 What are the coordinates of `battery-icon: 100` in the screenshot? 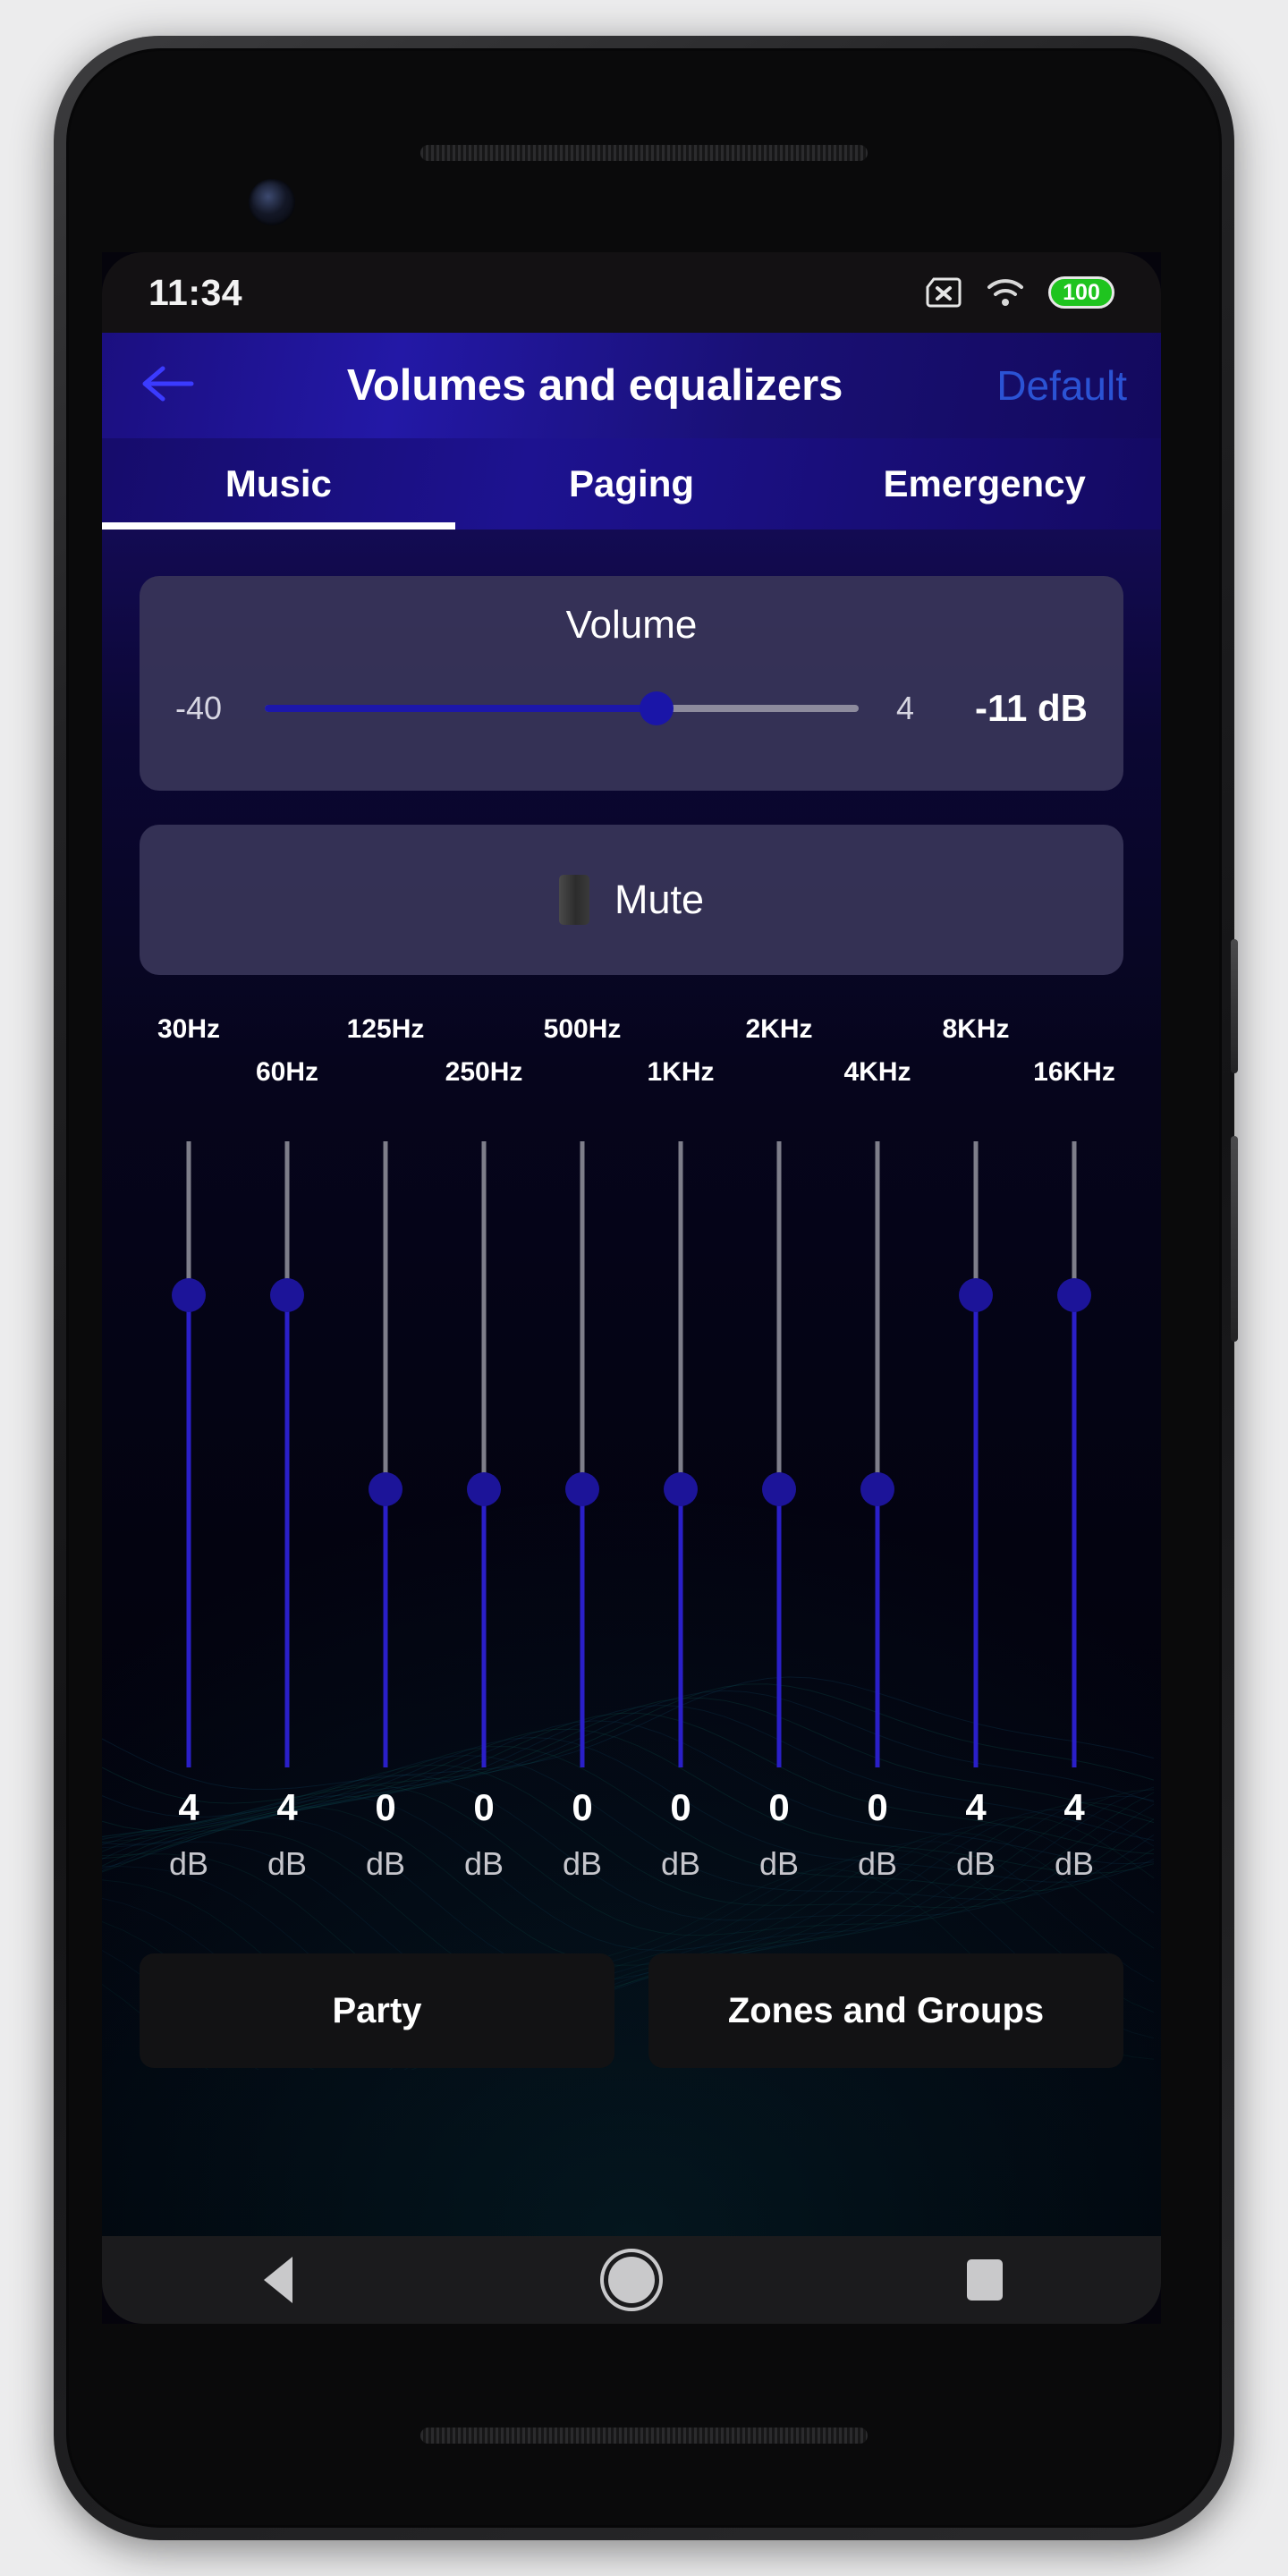 It's located at (1081, 292).